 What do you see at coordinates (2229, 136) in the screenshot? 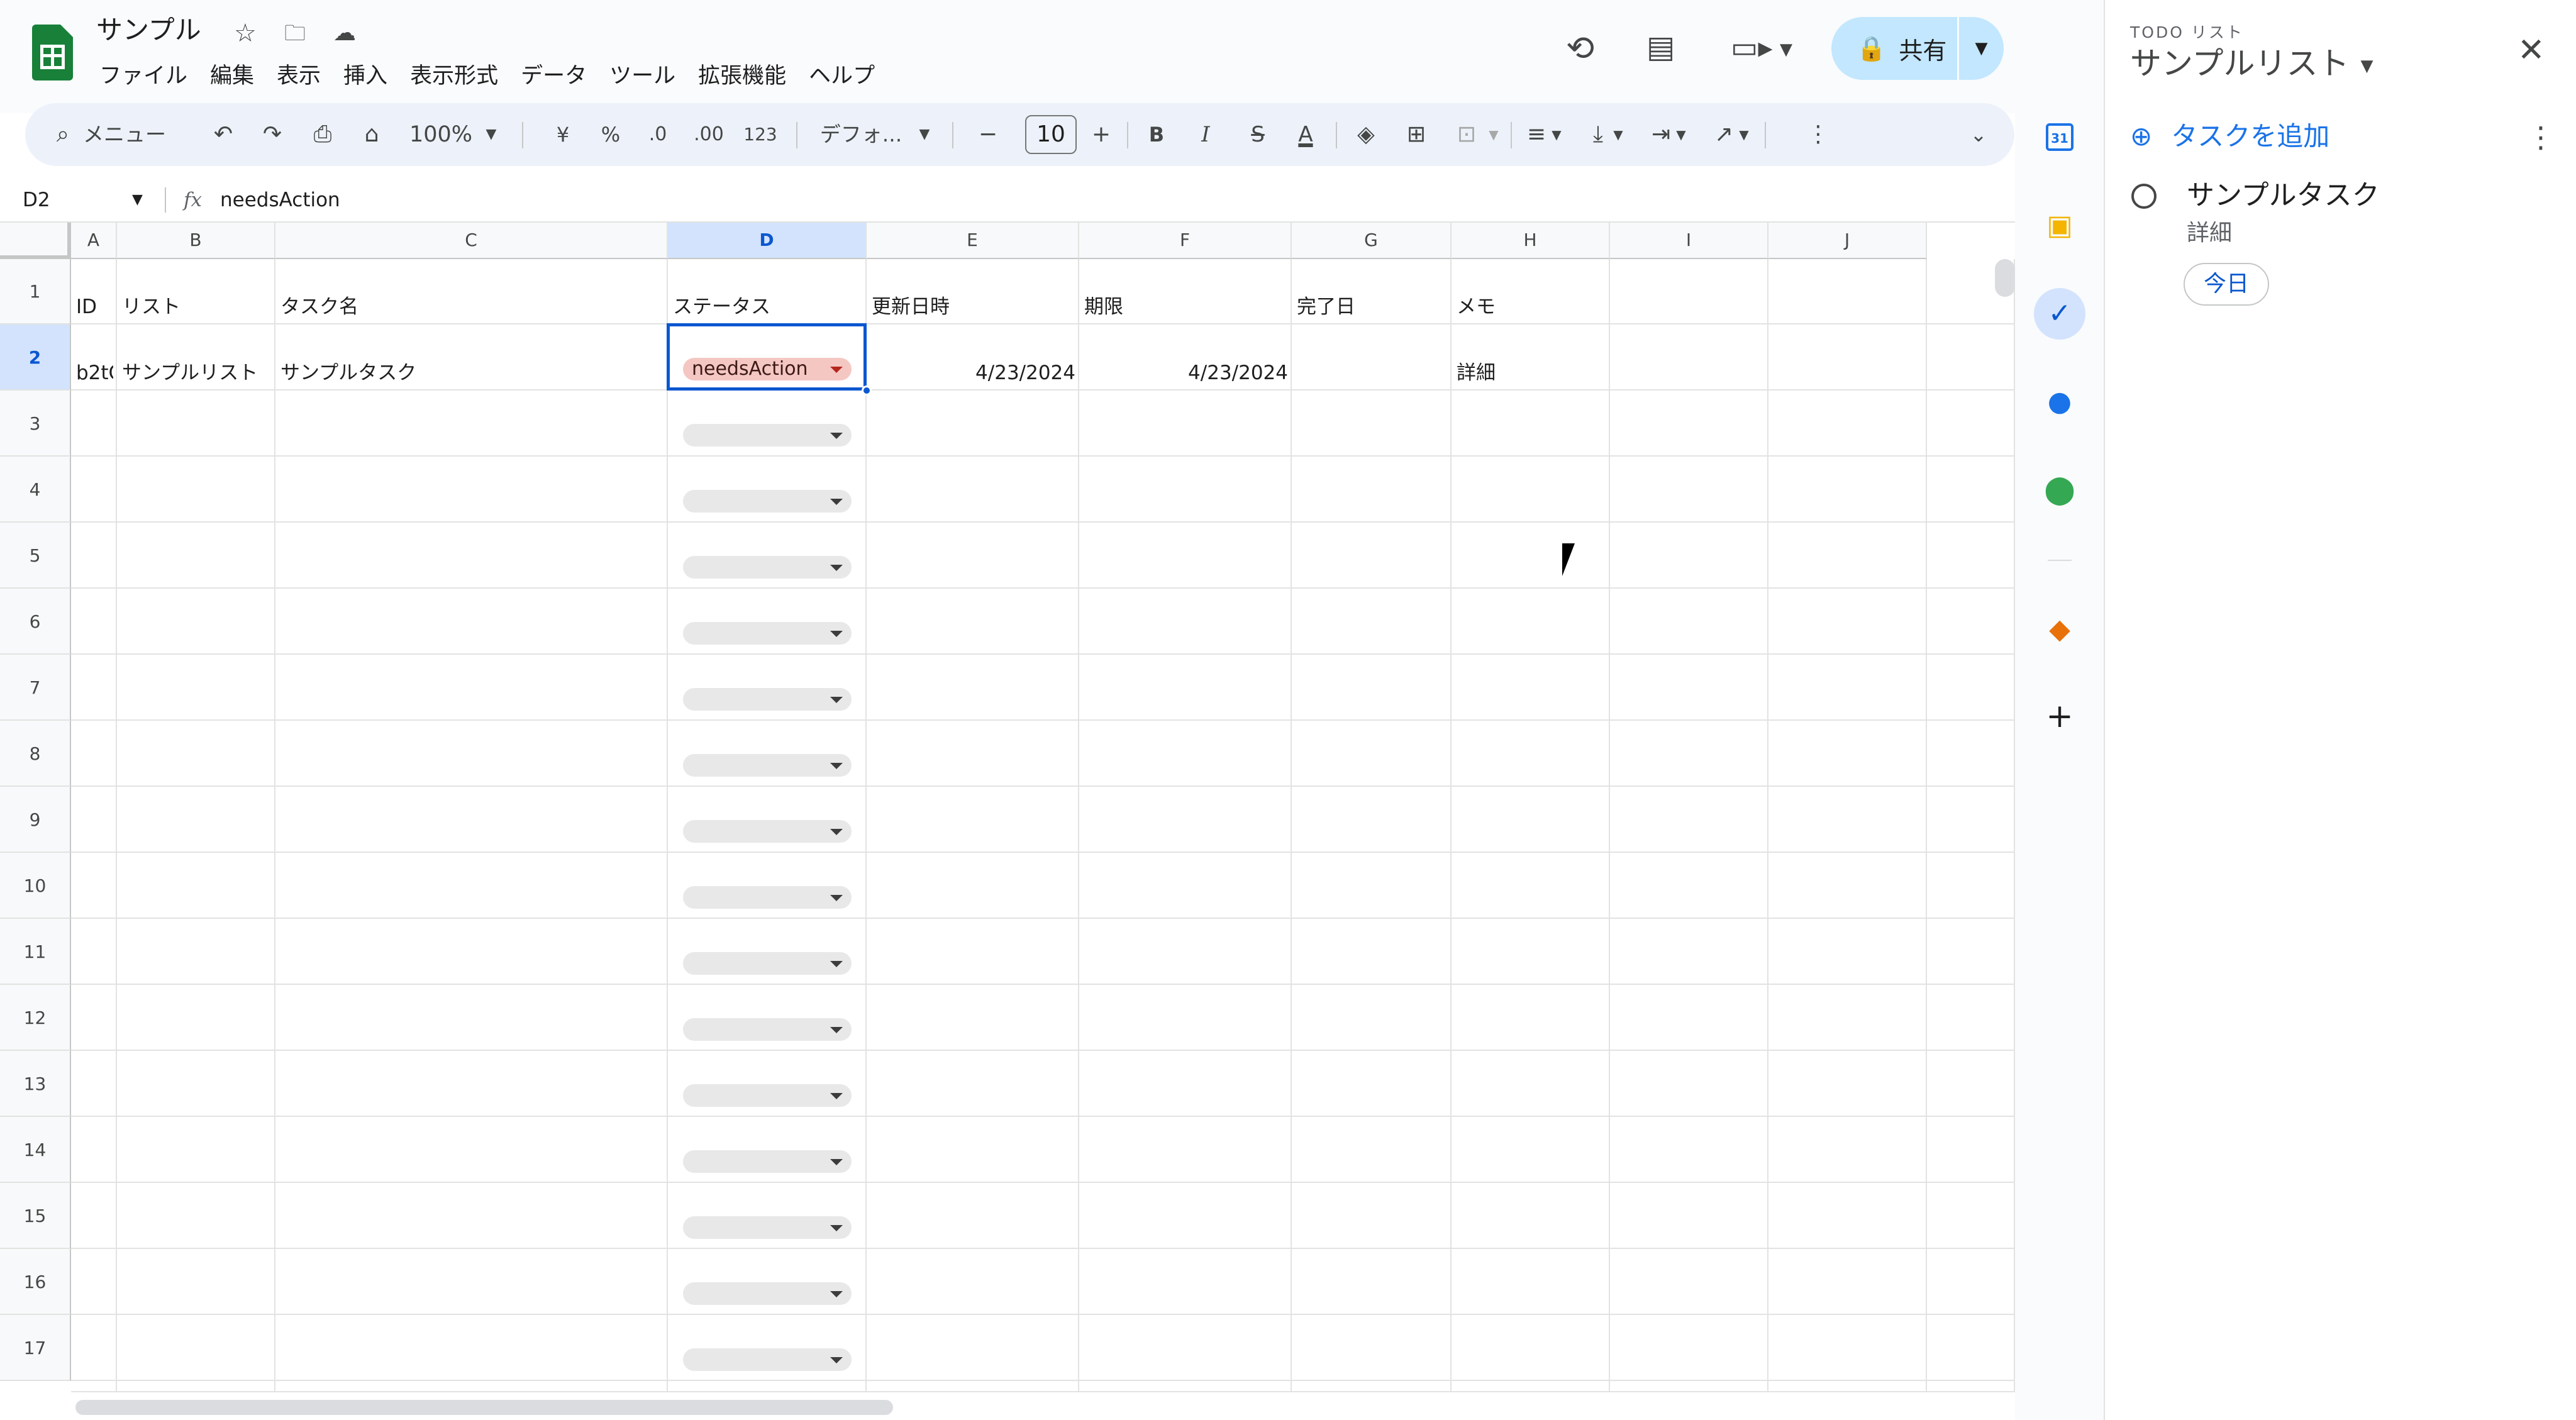
I see `add-task-button: ⊕ タスクを追加` at bounding box center [2229, 136].